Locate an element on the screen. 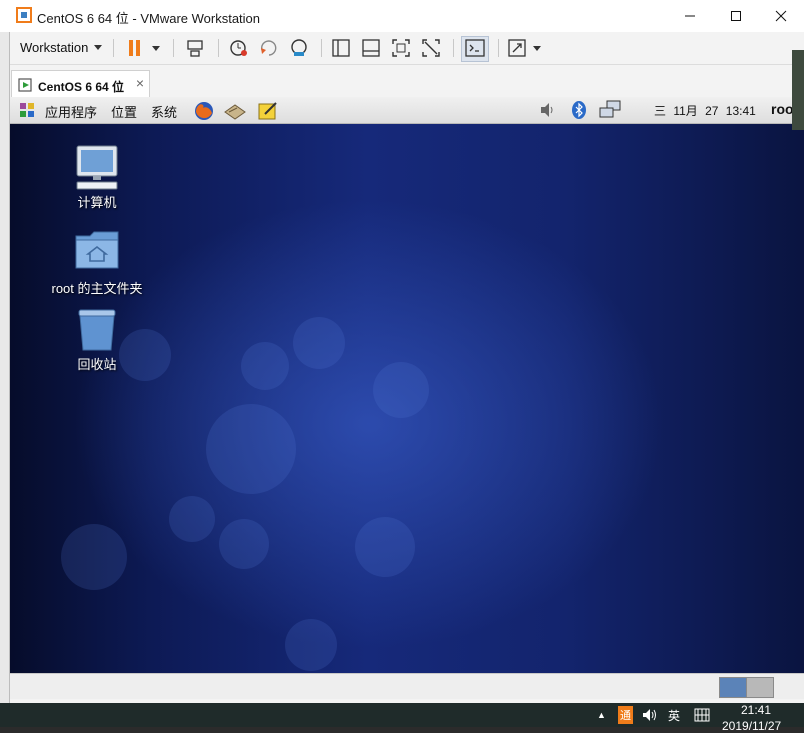  workstation-menu-button: Workstation is located at coordinates (61, 47).